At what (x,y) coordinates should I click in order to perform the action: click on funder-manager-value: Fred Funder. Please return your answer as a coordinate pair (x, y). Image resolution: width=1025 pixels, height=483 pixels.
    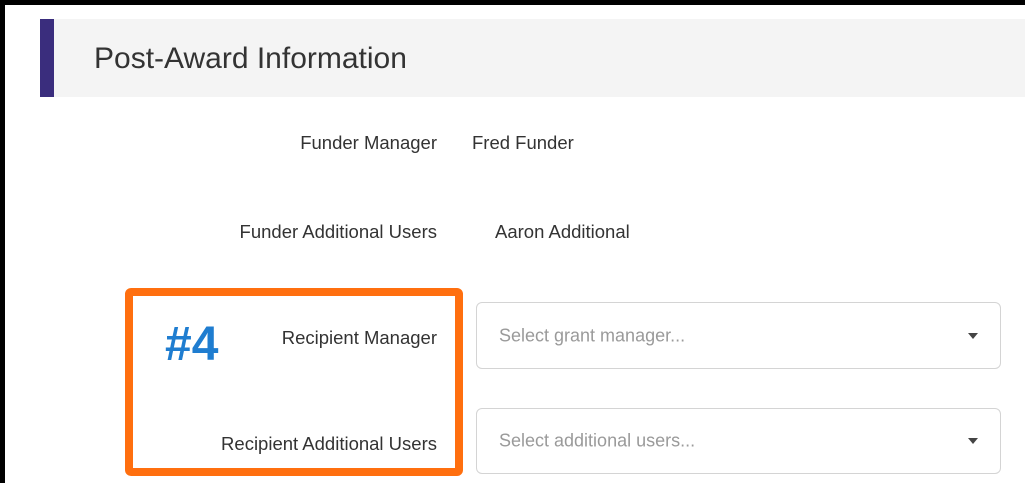
    Looking at the image, I should click on (523, 142).